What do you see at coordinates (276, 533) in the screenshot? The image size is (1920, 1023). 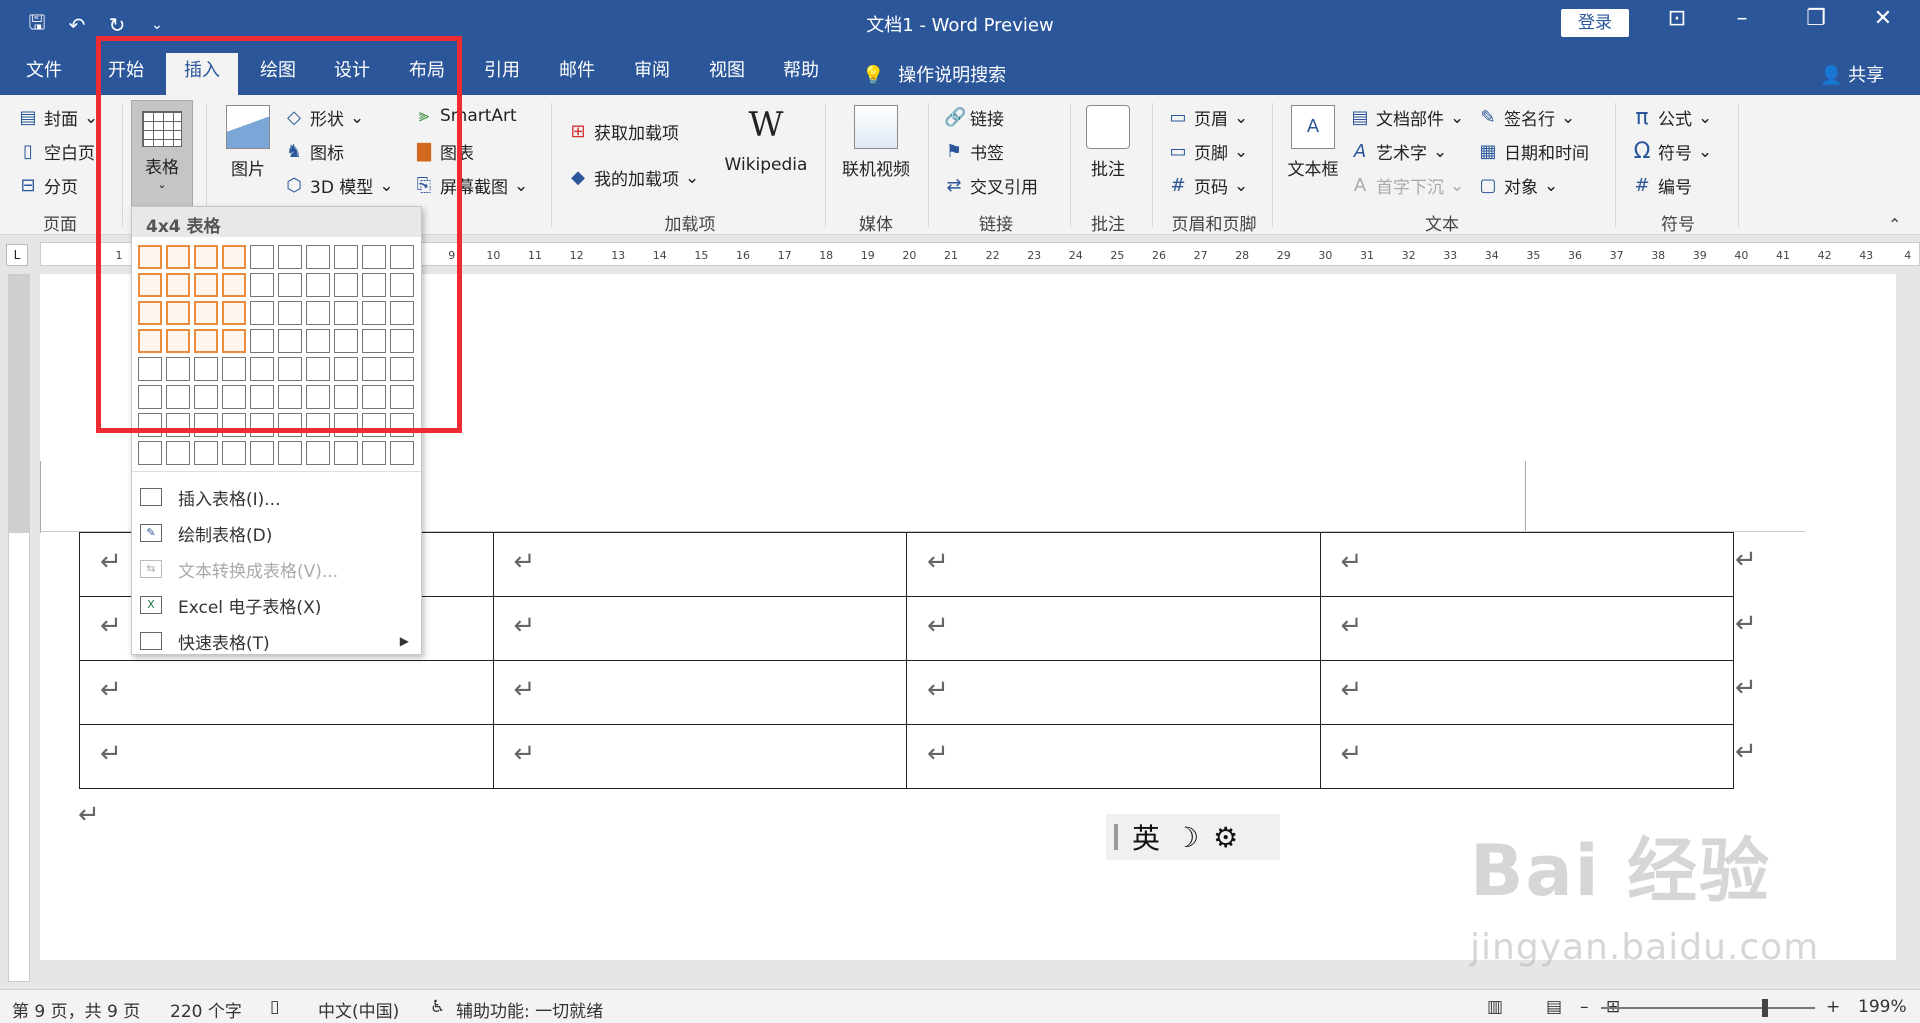 I see `draw-table-item: ✎ 绘制表格(D)` at bounding box center [276, 533].